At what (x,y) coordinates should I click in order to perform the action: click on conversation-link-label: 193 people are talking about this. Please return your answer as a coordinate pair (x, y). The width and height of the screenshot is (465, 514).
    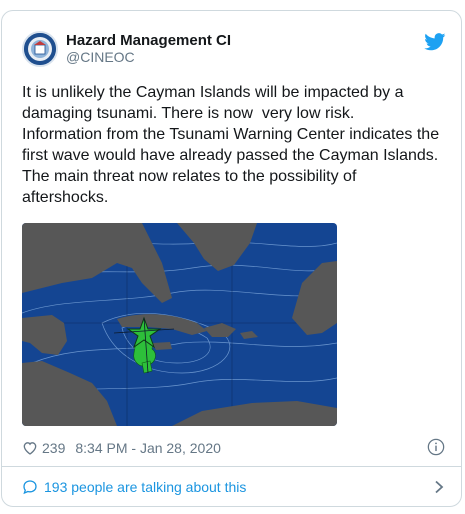
    Looking at the image, I should click on (145, 487).